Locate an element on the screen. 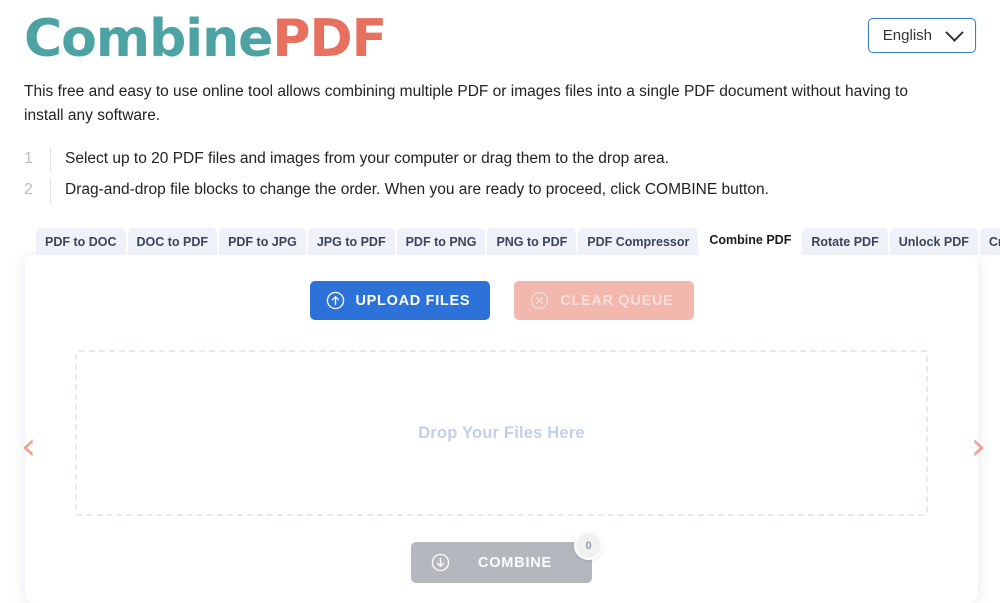 The width and height of the screenshot is (1000, 603). tab-combine-pdf: Combine PDF is located at coordinates (750, 240).